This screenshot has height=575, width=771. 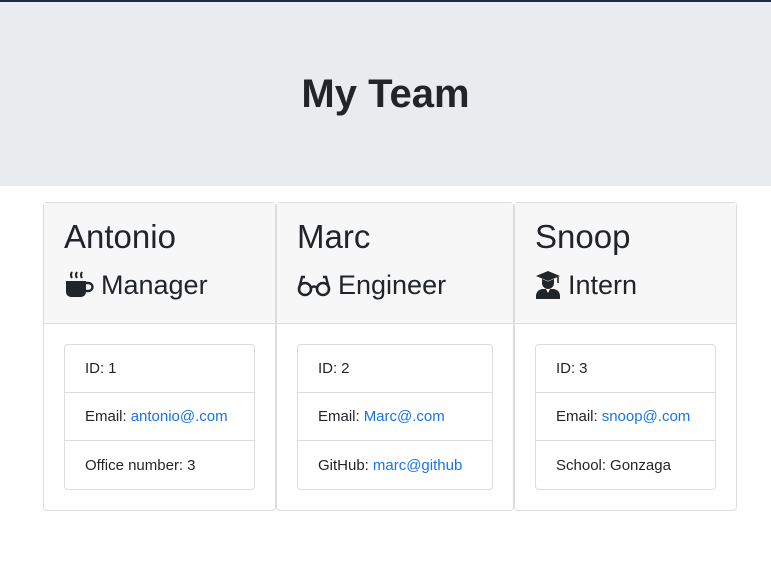 What do you see at coordinates (548, 285) in the screenshot?
I see `graduate-icon` at bounding box center [548, 285].